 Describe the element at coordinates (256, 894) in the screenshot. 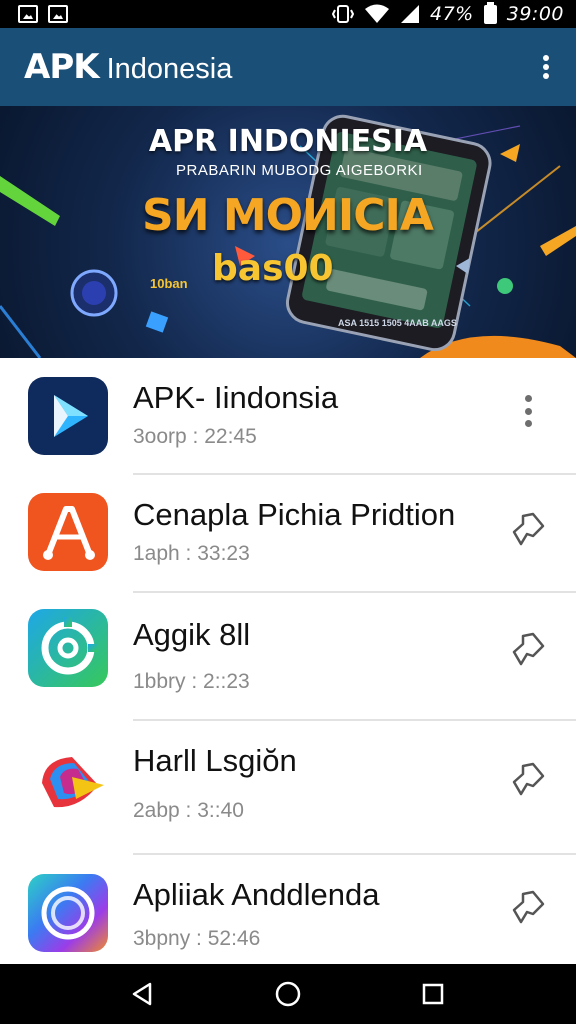

I see `app-title: Apliiak Anddlenda` at that location.